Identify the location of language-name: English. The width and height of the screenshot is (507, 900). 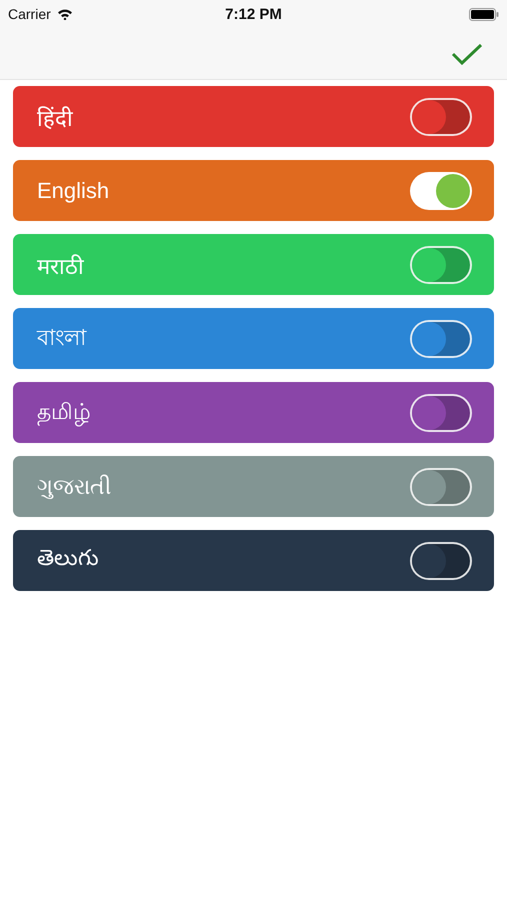
(73, 191).